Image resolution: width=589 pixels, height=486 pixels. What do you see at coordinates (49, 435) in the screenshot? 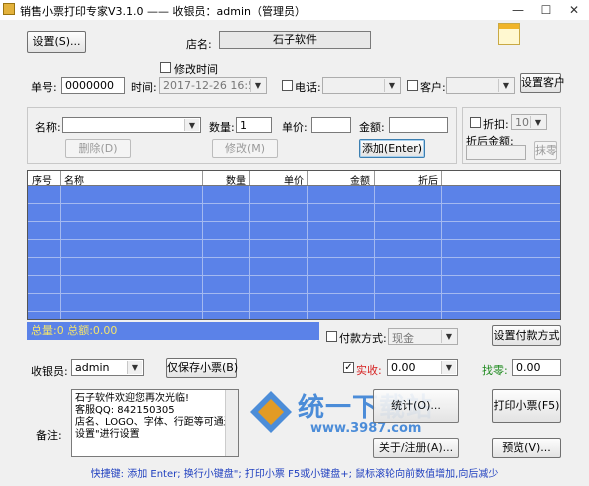
I see `notes-label: 备注:` at bounding box center [49, 435].